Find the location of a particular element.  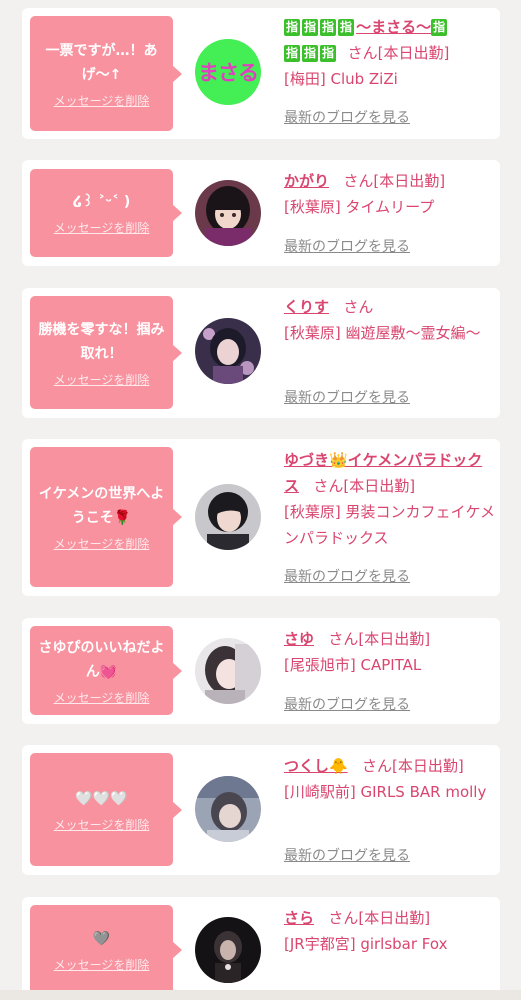

shop-name: [秋葉原] タイムリープ is located at coordinates (359, 207).